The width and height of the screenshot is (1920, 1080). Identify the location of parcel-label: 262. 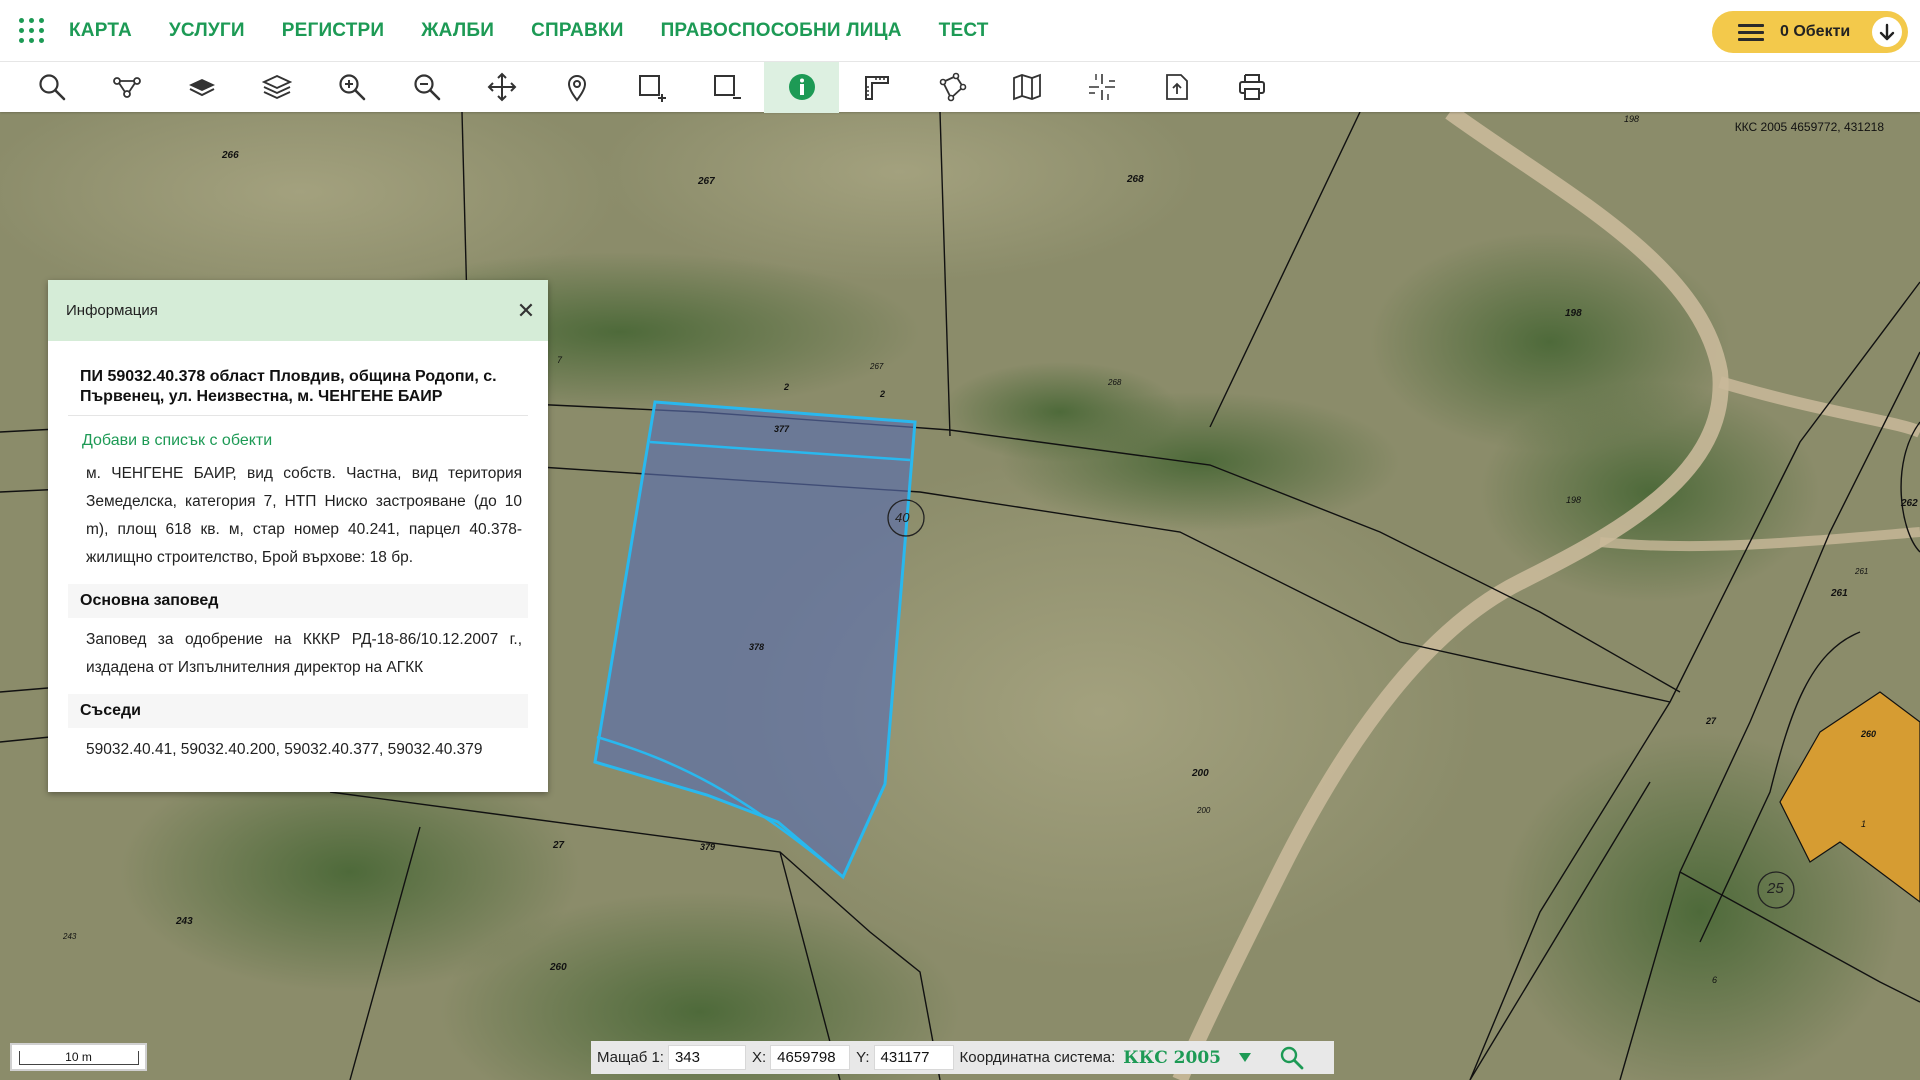
(1909, 503).